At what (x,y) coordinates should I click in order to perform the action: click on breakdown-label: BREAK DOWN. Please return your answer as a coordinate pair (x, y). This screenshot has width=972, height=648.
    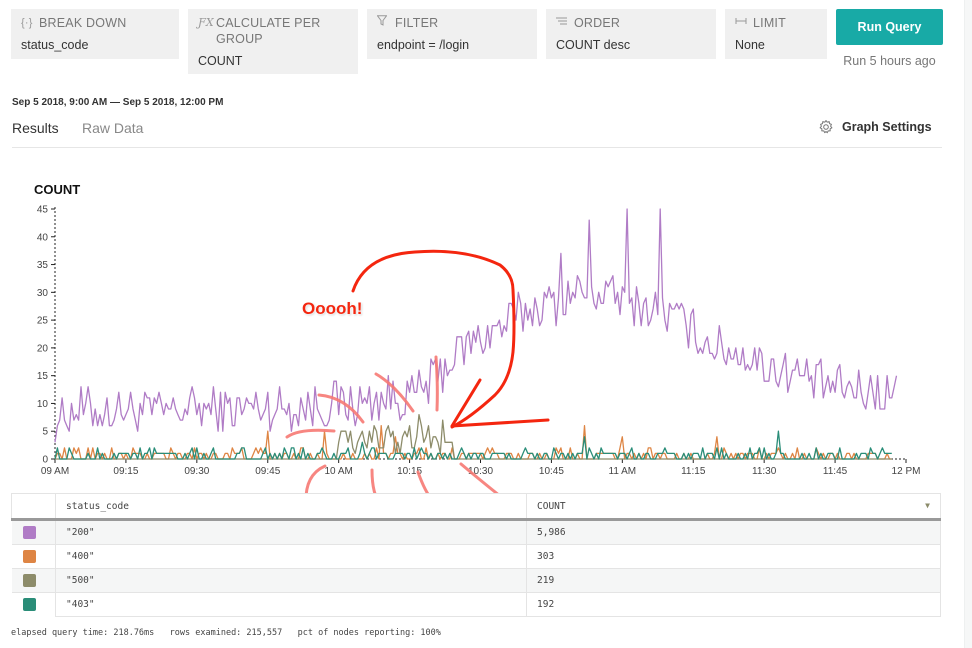
    Looking at the image, I should click on (83, 23).